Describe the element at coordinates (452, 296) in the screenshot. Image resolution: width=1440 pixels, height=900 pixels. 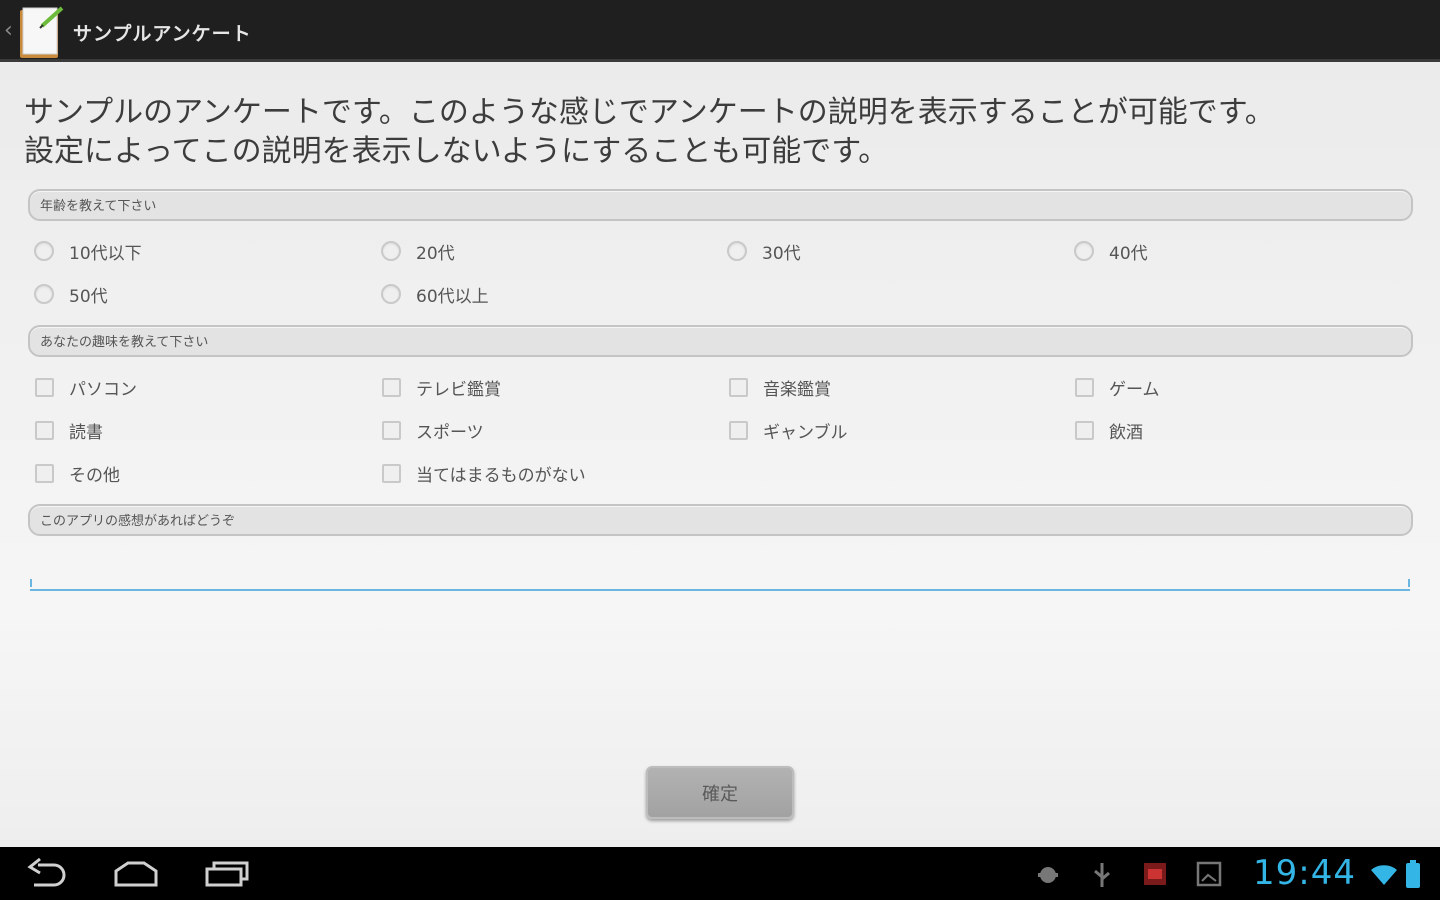
I see `age-option-label: 60代以上` at that location.